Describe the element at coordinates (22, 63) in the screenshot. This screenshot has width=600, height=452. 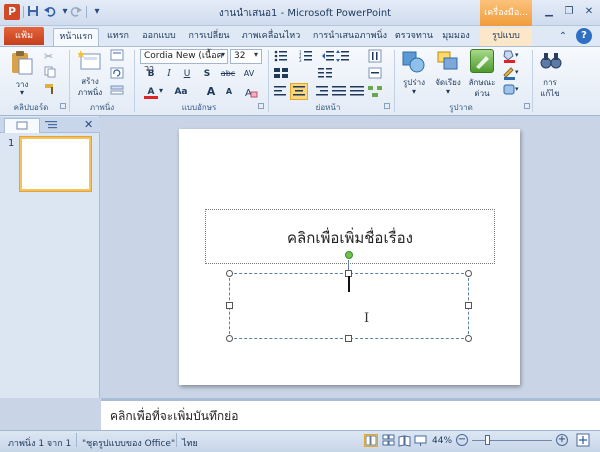
I see `paste-button` at that location.